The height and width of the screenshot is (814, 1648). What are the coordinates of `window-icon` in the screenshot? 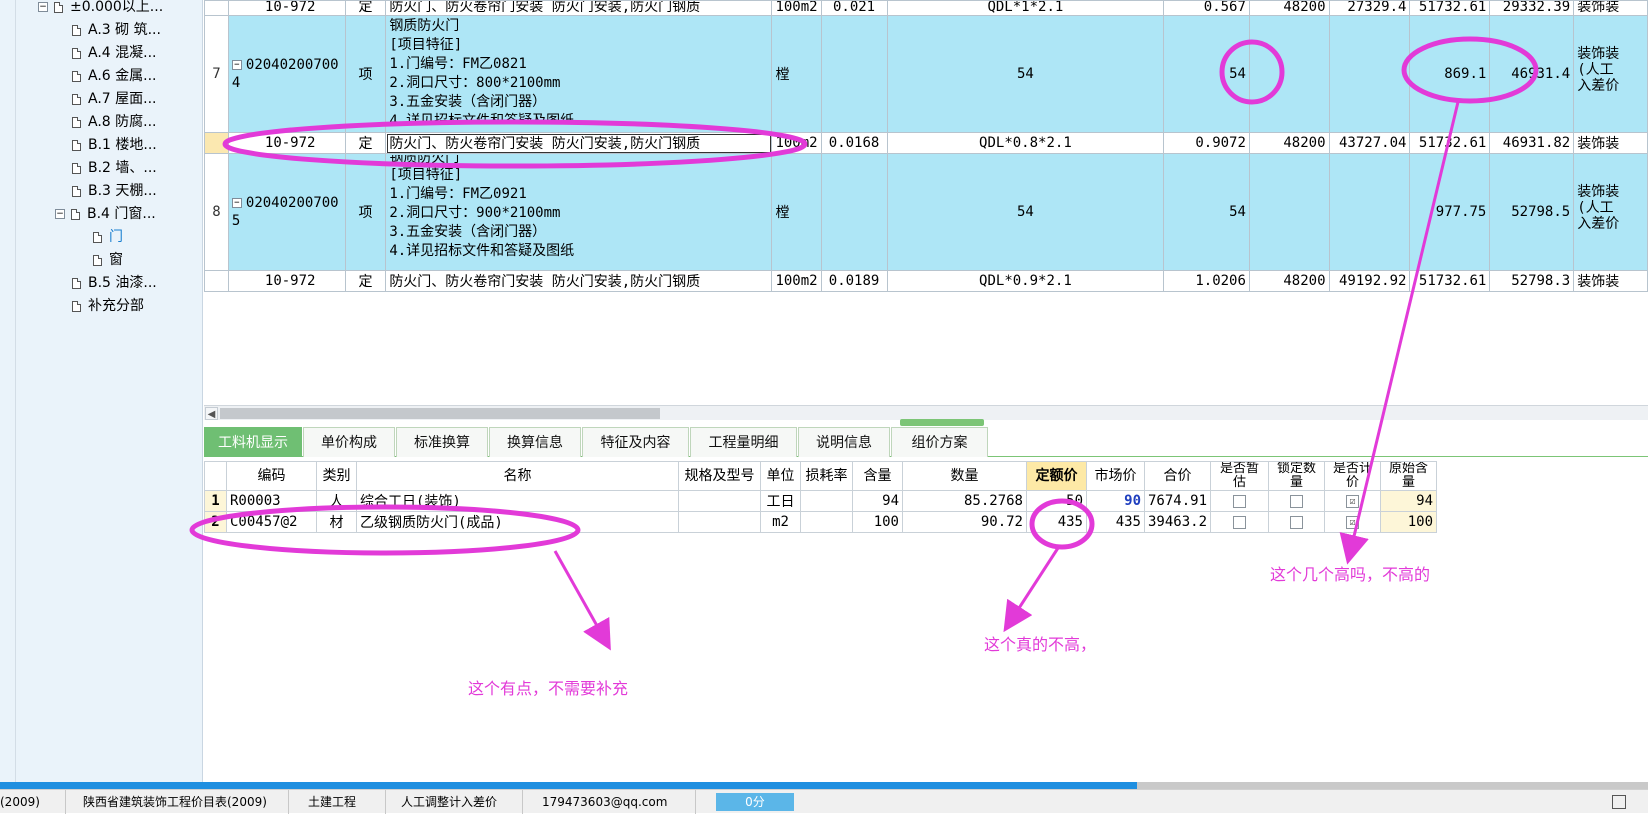 It's located at (1619, 802).